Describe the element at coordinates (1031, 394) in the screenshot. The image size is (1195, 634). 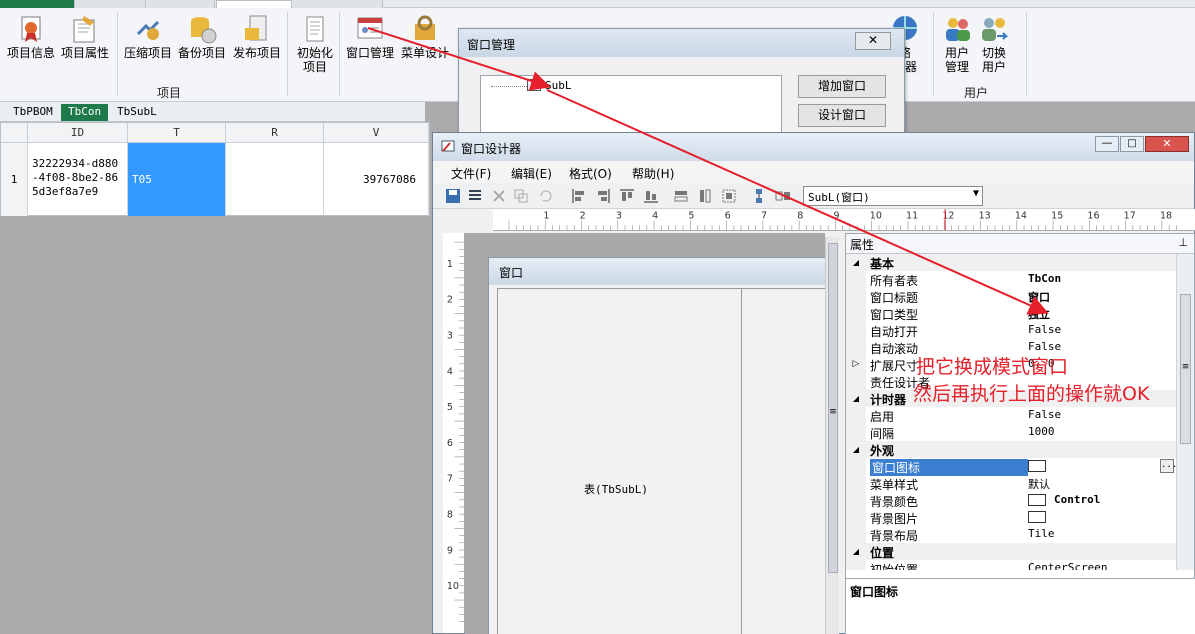
I see `annotation-text-2: 然后再执行上面的操作就OK` at that location.